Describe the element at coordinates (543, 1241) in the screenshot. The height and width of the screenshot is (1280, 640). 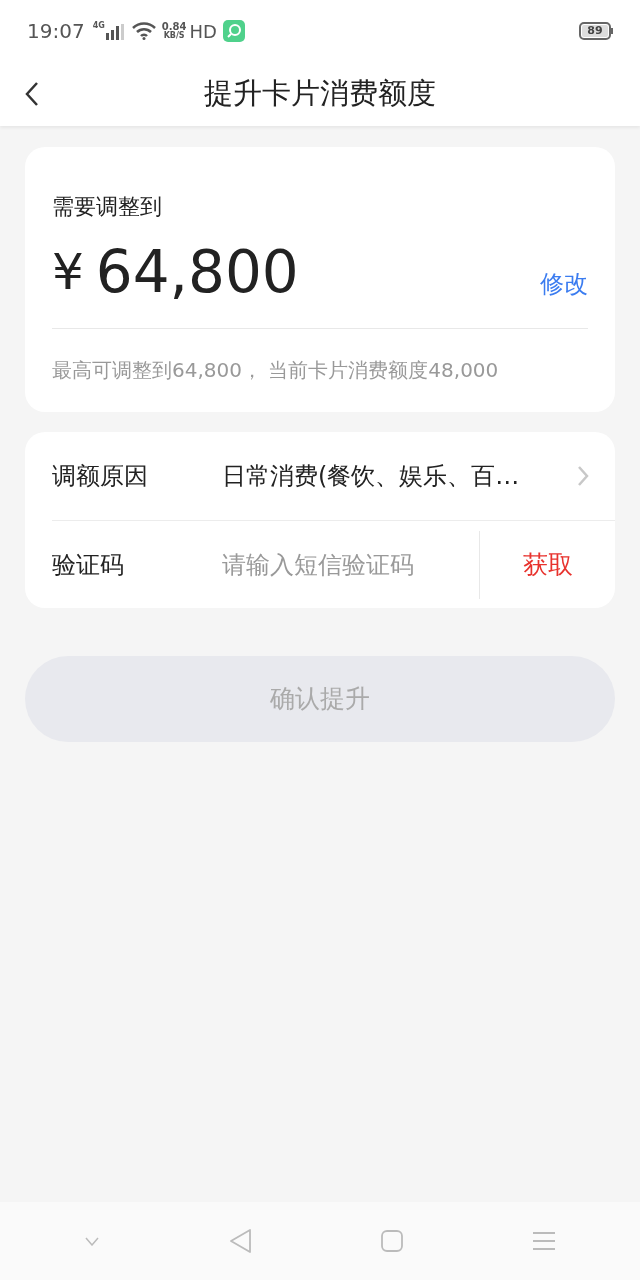
I see `menu-icon` at that location.